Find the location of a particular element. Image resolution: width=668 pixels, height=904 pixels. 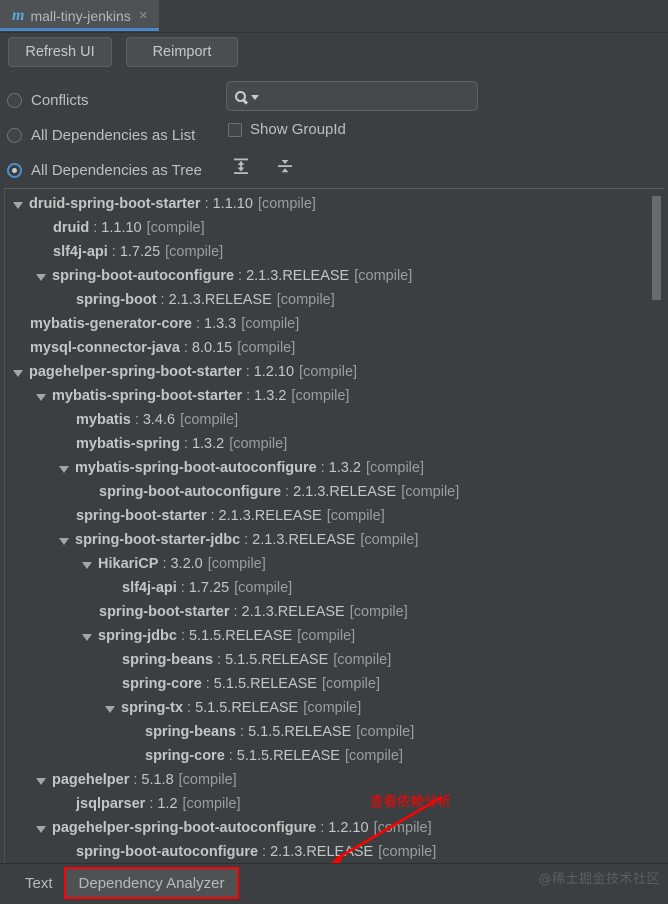

collapse-all-icon is located at coordinates (285, 166).